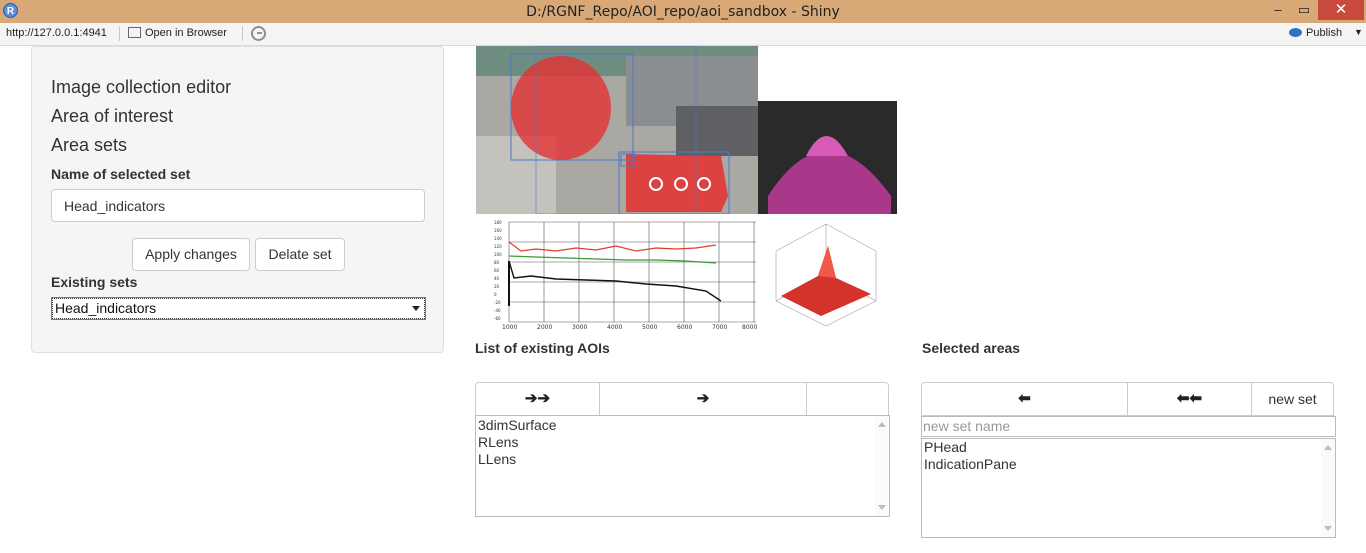 This screenshot has width=1366, height=553. Describe the element at coordinates (1324, 33) in the screenshot. I see `publish-label: Publish` at that location.